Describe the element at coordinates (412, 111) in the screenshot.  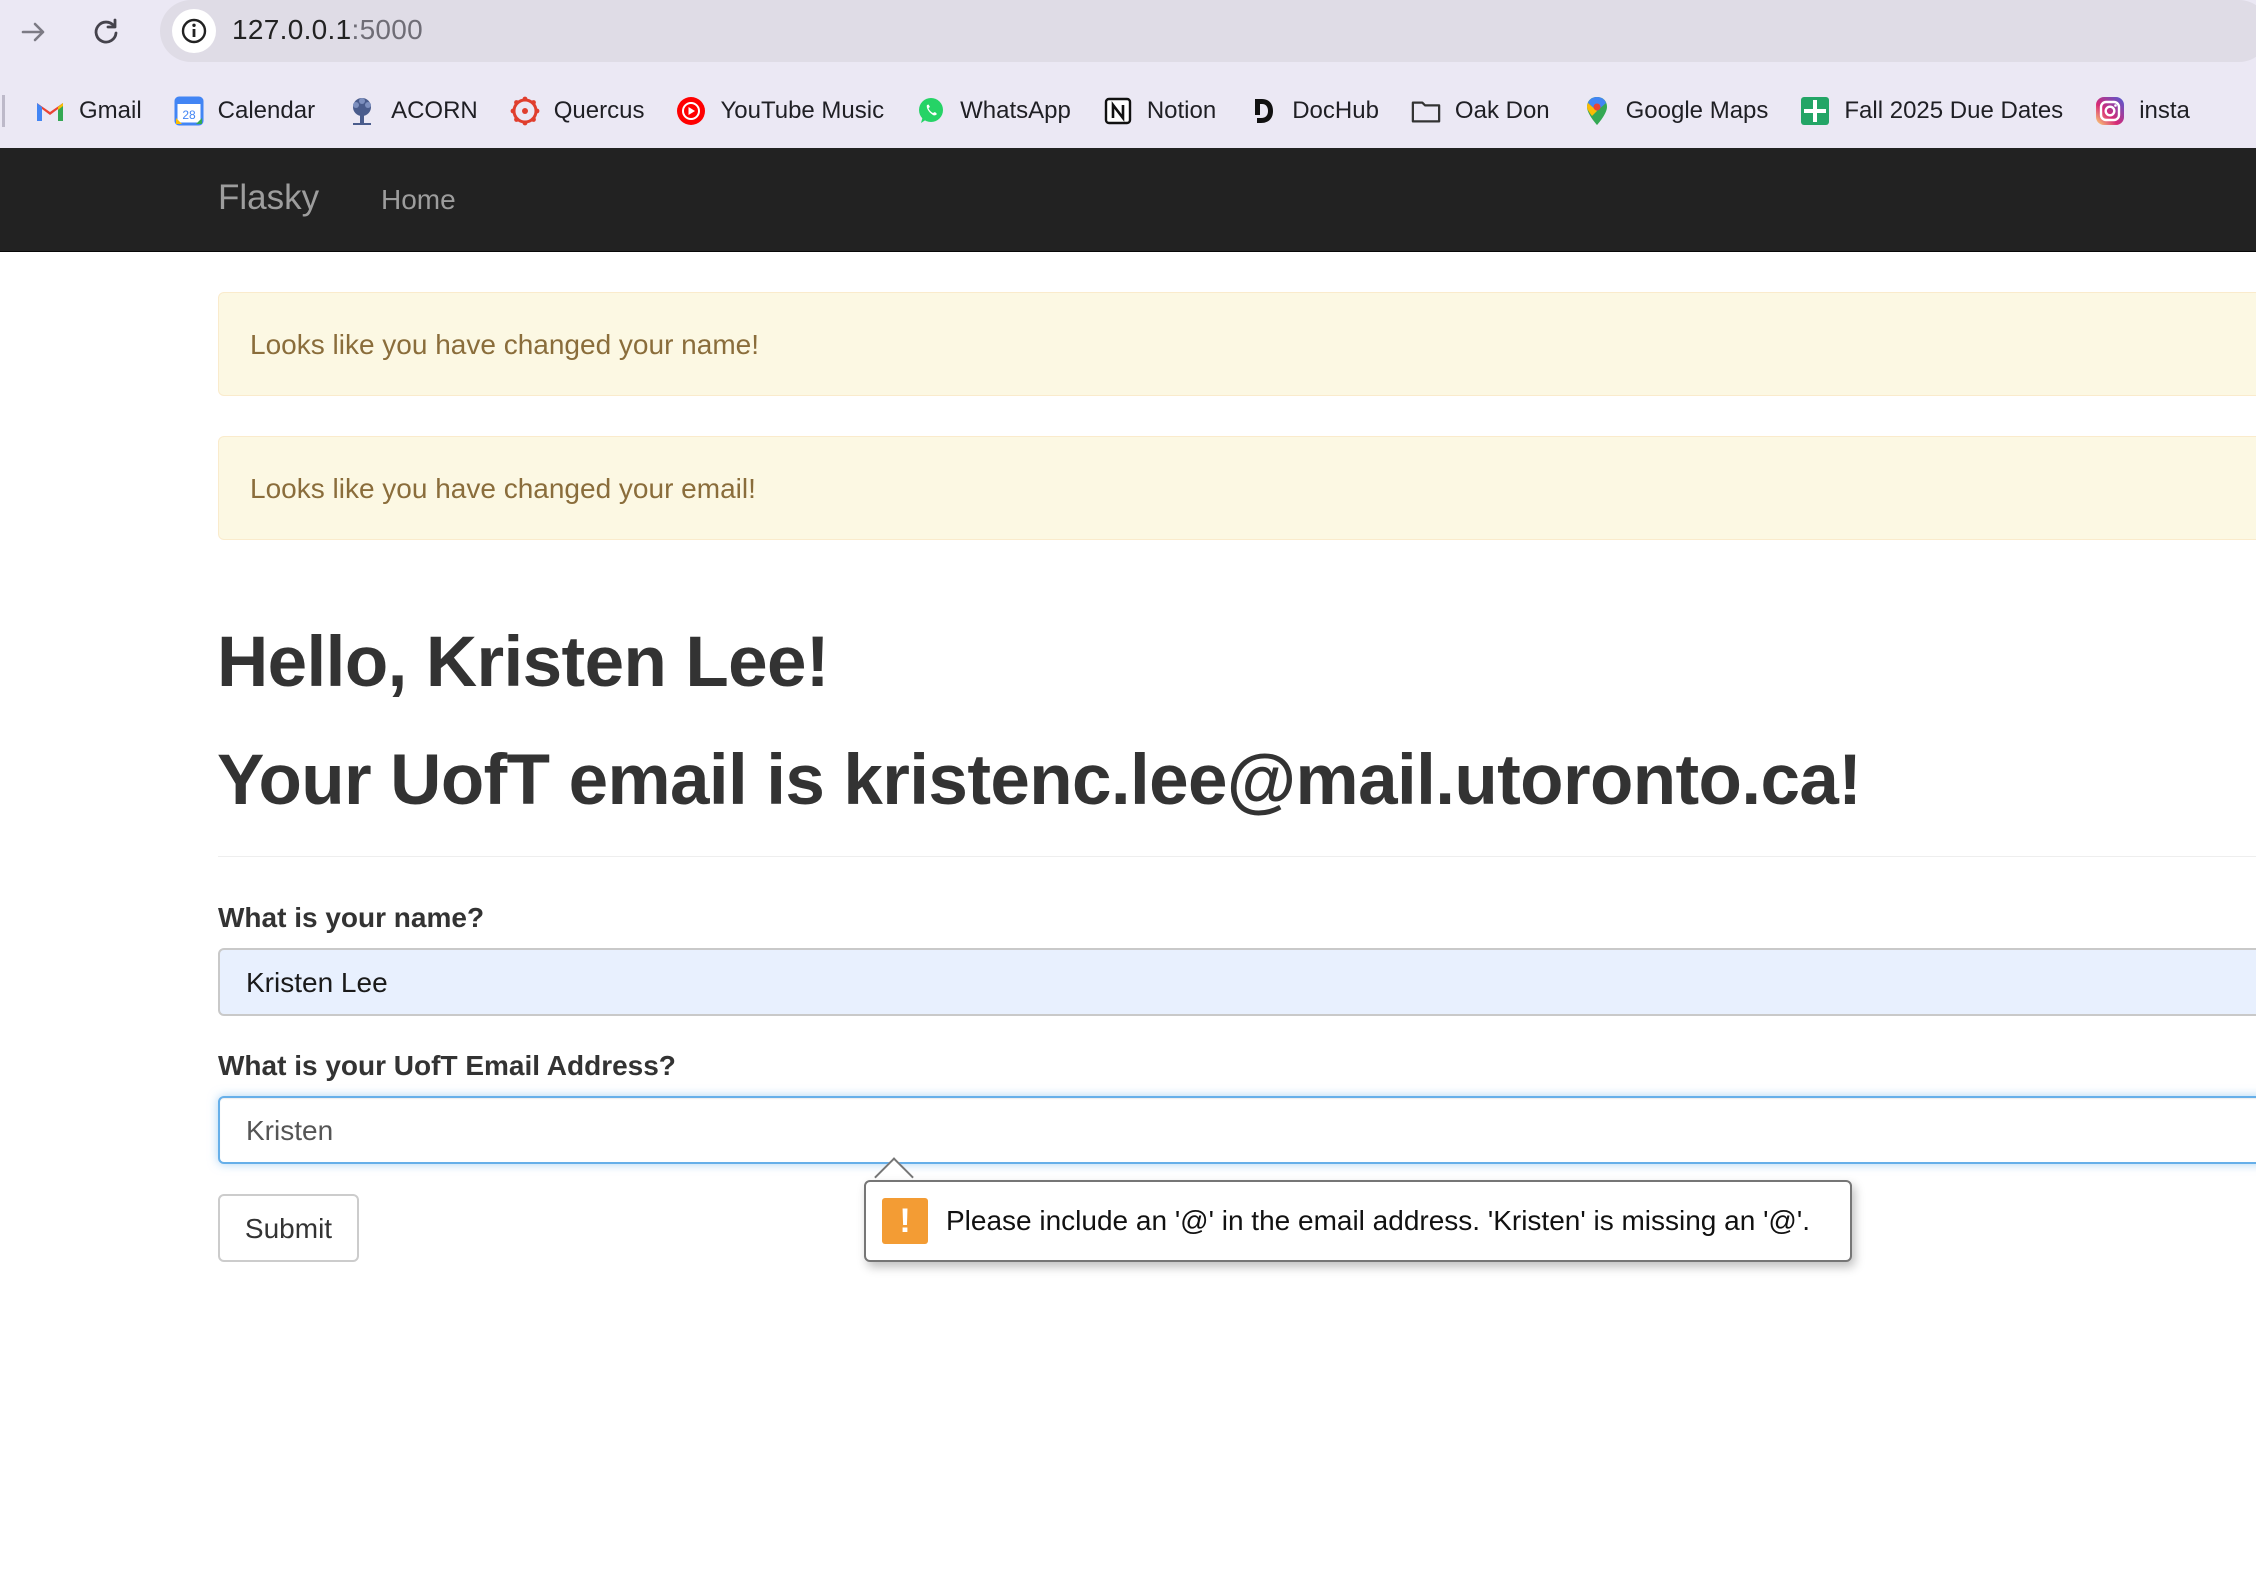
I see `bookmark-acorn: ACORN` at that location.